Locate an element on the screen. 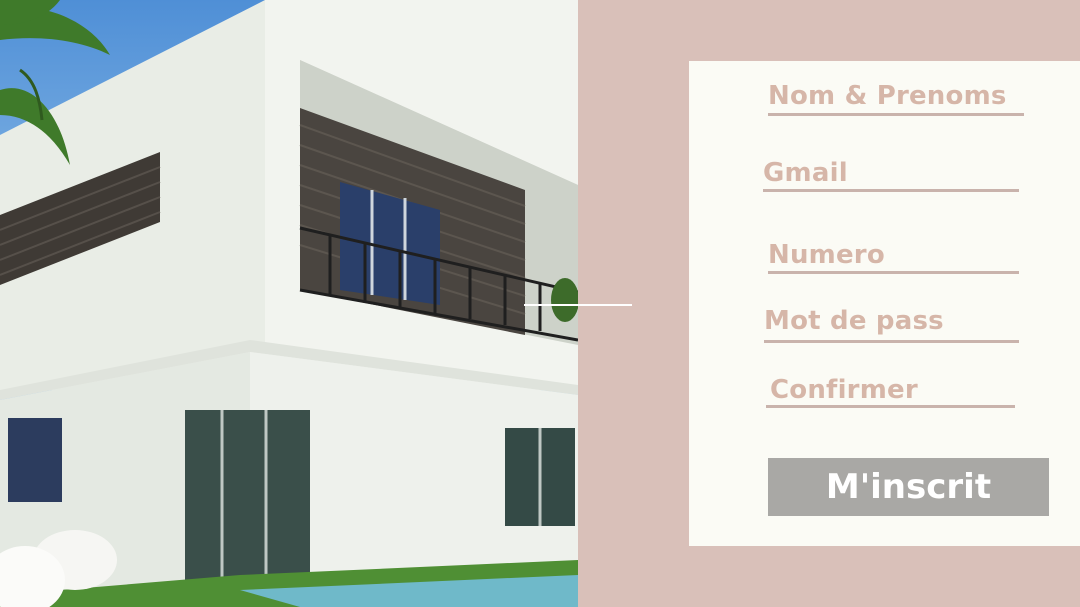 Image resolution: width=1080 pixels, height=607 pixels. signup-button: M'inscrit is located at coordinates (908, 487).